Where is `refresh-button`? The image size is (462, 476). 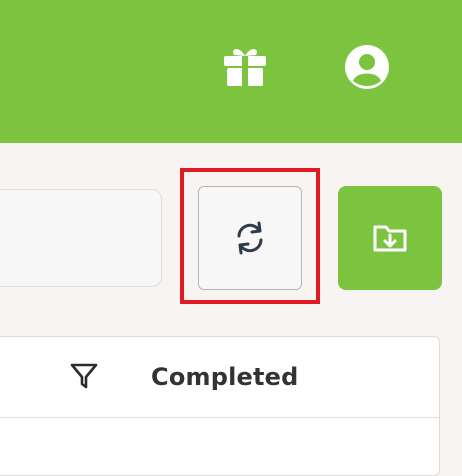
refresh-button is located at coordinates (250, 238).